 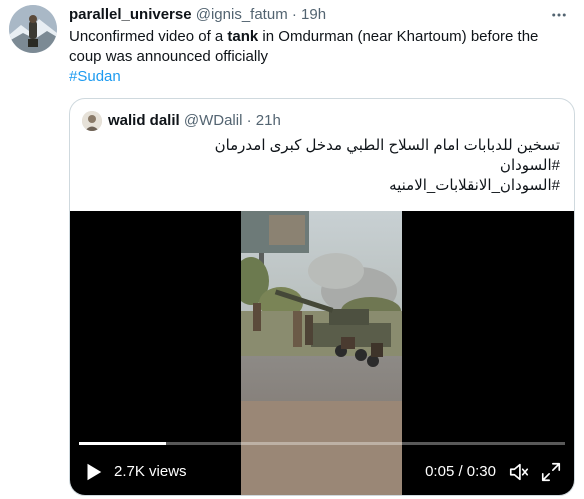 I want to click on hashtag-link: #Sudan, so click(x=95, y=77).